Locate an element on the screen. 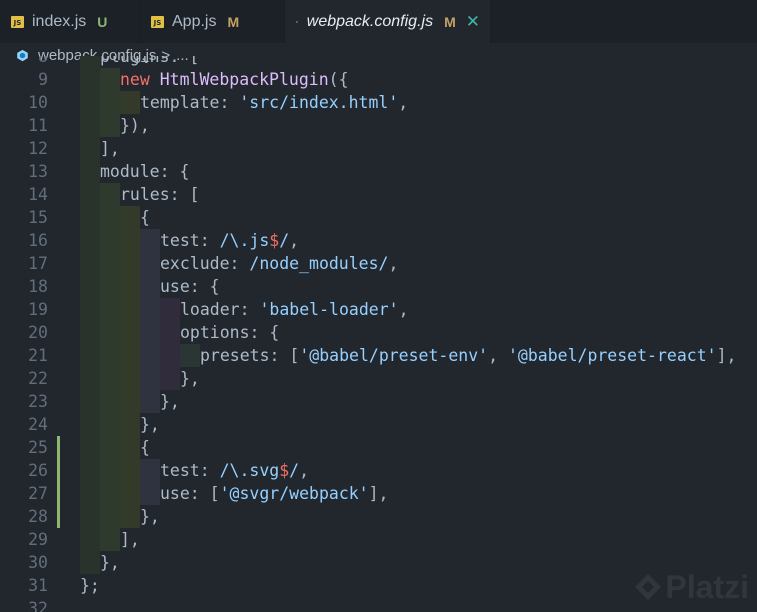 The image size is (757, 612). tab-webpack-config-js: webpack.config.js M ✕ is located at coordinates (388, 21).